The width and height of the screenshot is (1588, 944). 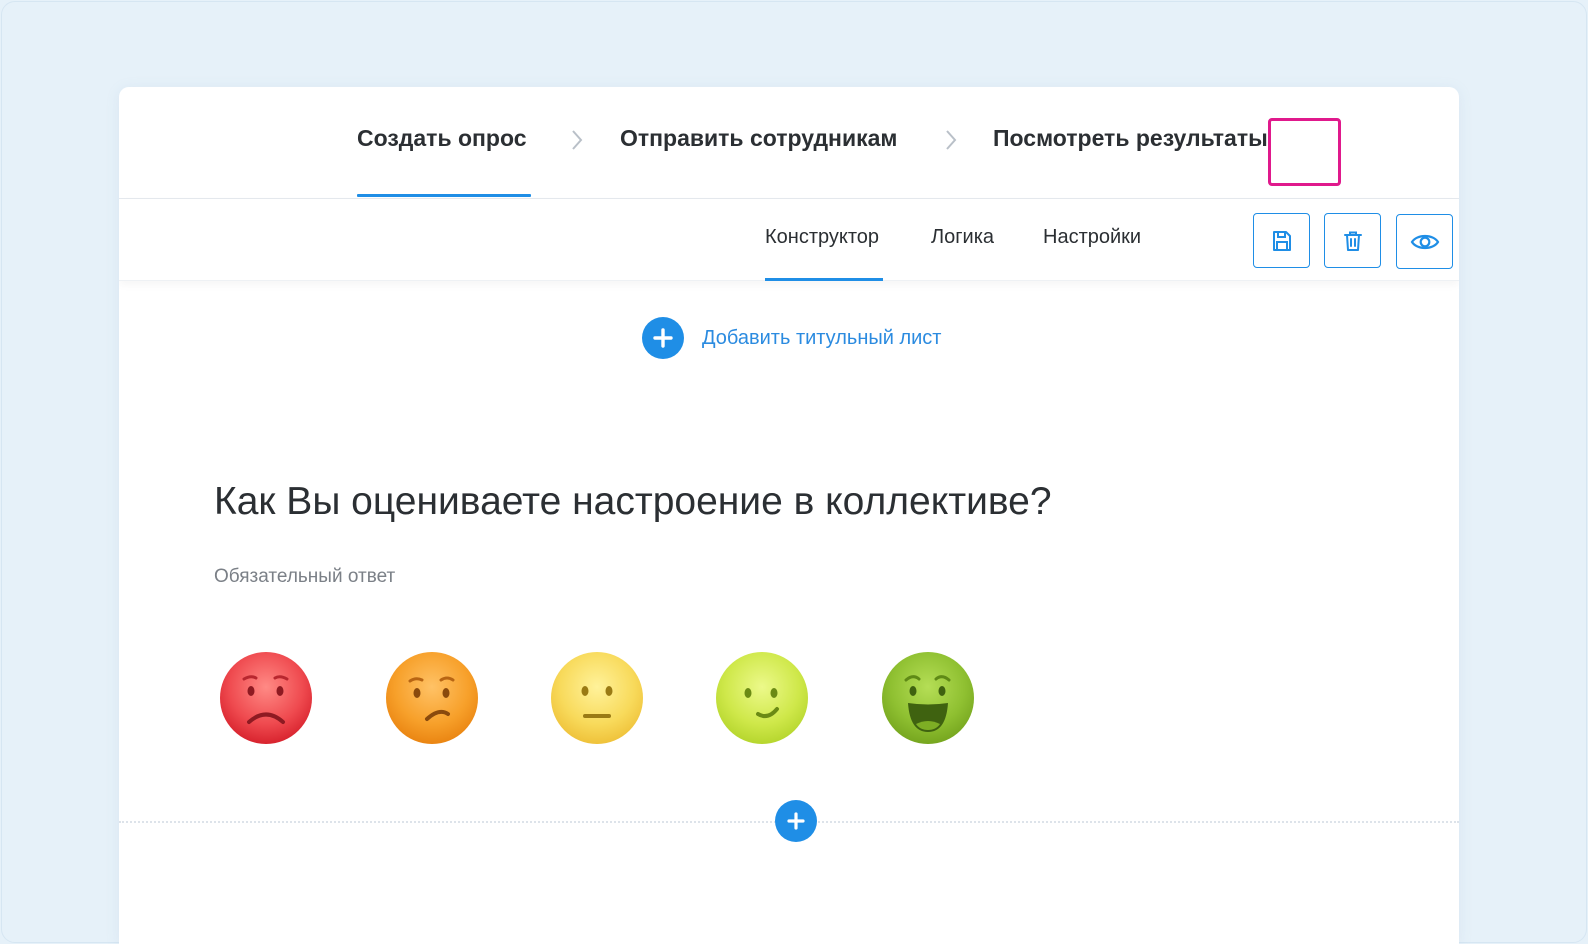 I want to click on preview-button, so click(x=1424, y=241).